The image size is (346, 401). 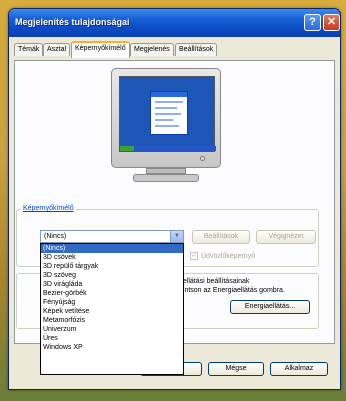 I want to click on power-led-icon, so click(x=202, y=158).